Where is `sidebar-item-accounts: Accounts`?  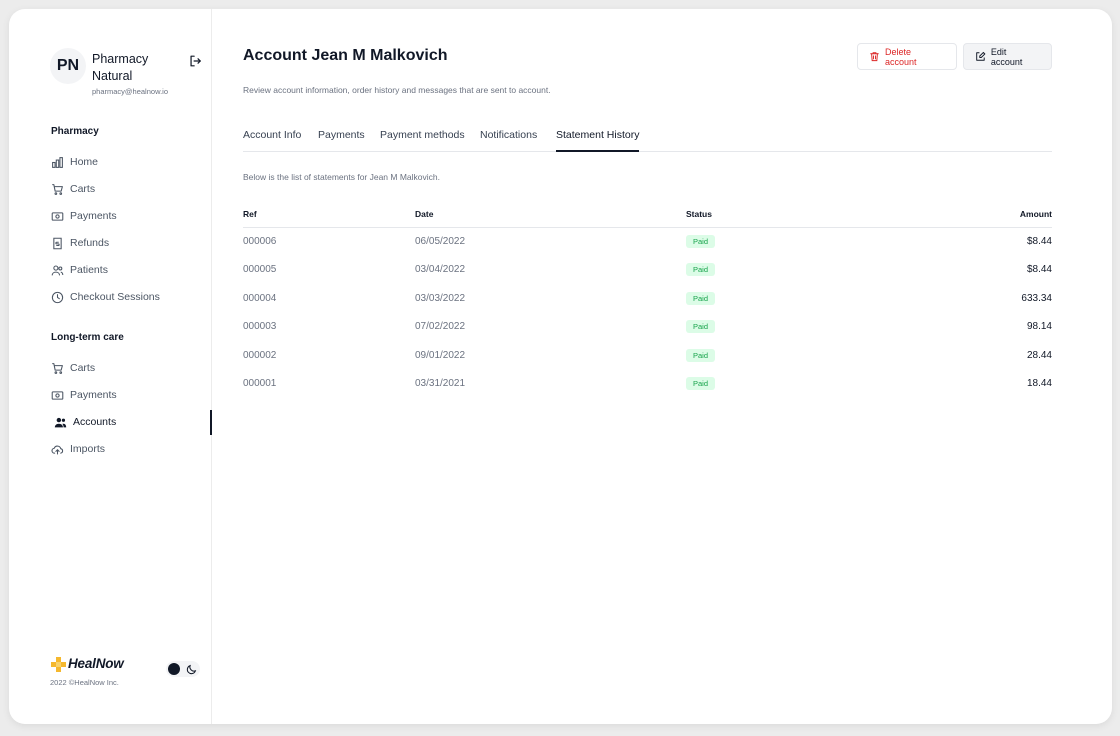 sidebar-item-accounts: Accounts is located at coordinates (129, 422).